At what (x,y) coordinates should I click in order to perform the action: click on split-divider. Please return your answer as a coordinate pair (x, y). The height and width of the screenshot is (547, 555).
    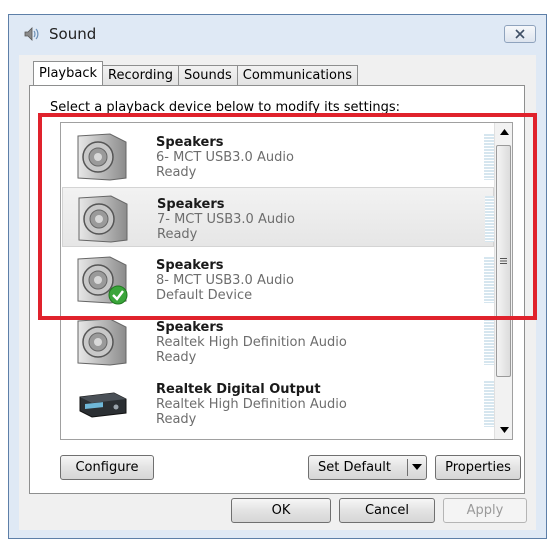
    Looking at the image, I should click on (407, 467).